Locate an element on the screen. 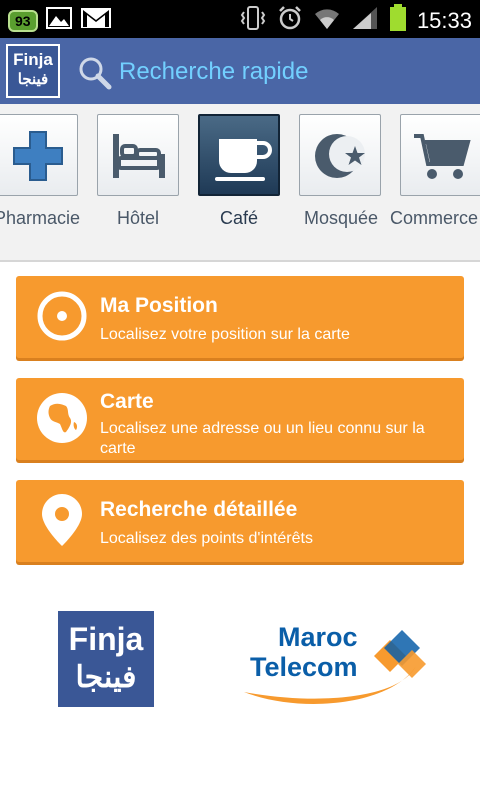 Image resolution: width=480 pixels, height=800 pixels. category-label: Hôtel is located at coordinates (138, 218).